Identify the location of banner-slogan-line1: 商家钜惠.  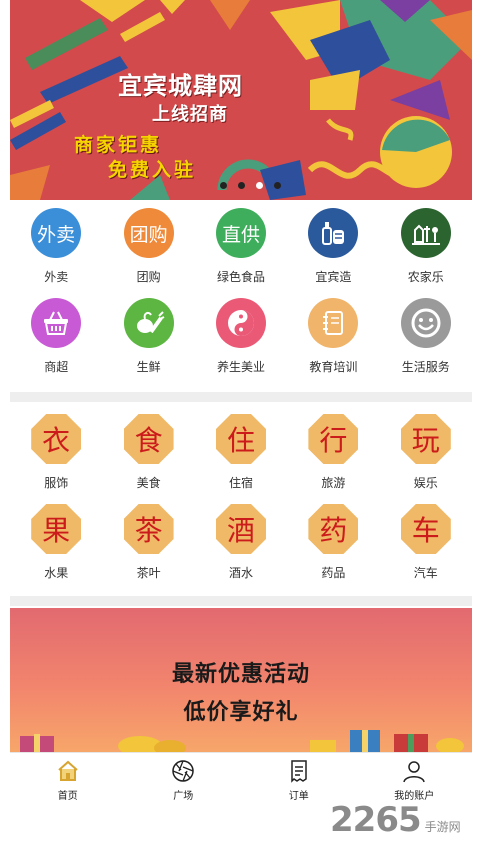
(118, 145).